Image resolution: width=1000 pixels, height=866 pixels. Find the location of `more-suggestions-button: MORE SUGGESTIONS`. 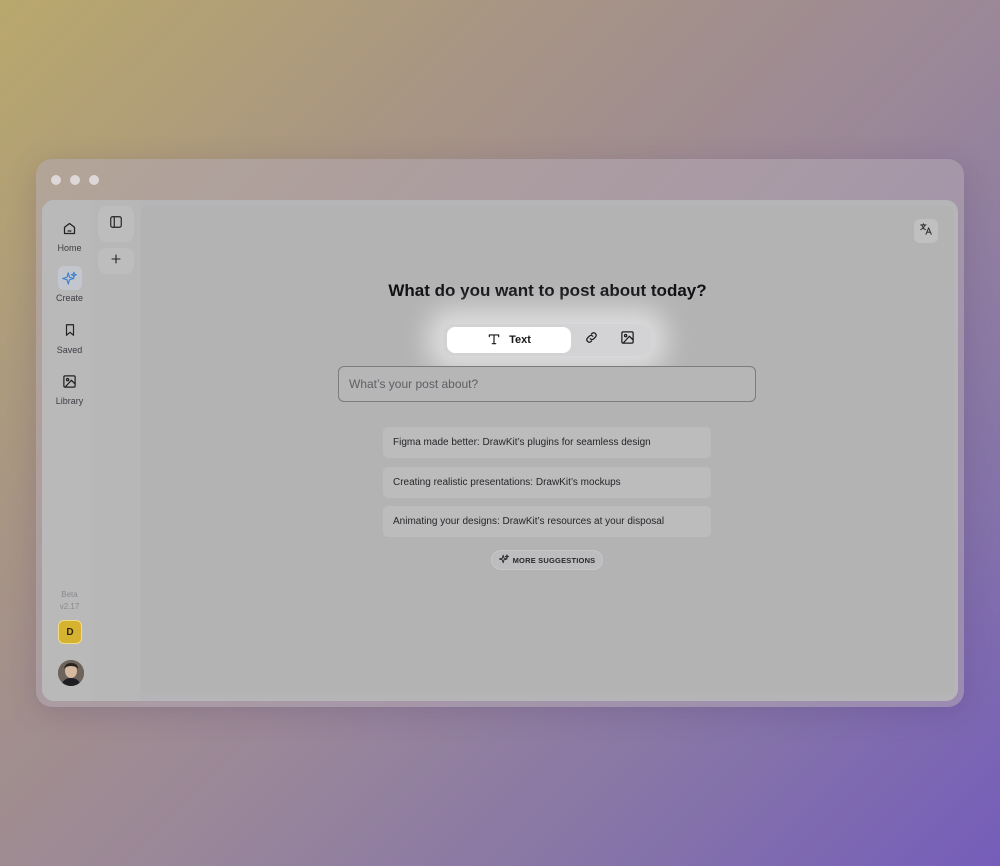

more-suggestions-button: MORE SUGGESTIONS is located at coordinates (547, 560).